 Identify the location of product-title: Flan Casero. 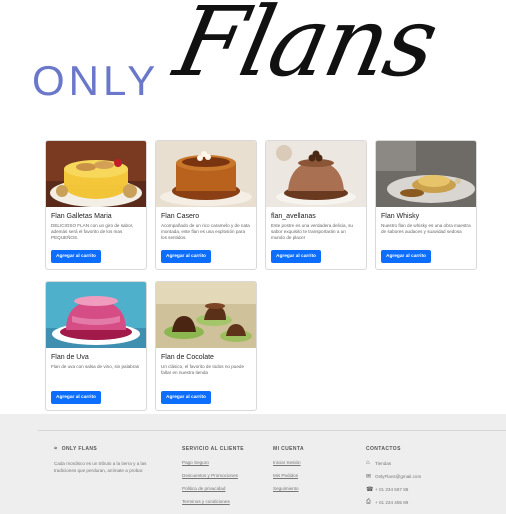
(180, 216).